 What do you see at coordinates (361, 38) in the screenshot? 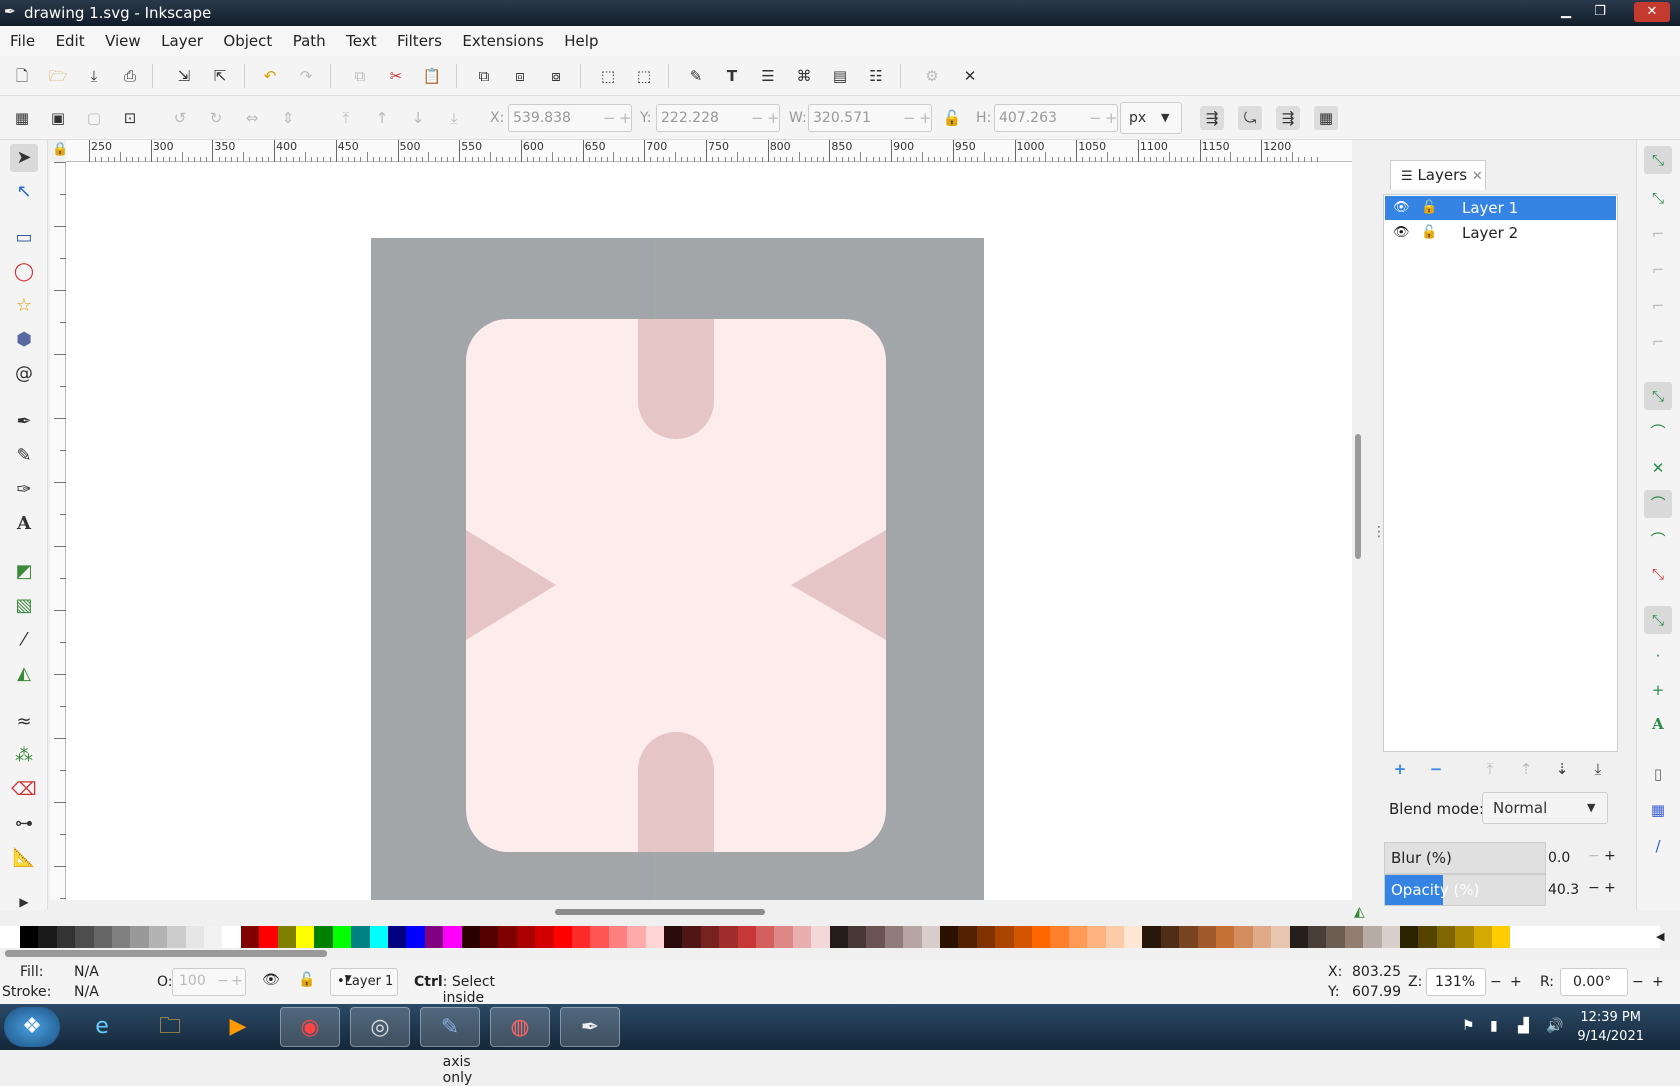
I see `menu-text: Text` at bounding box center [361, 38].